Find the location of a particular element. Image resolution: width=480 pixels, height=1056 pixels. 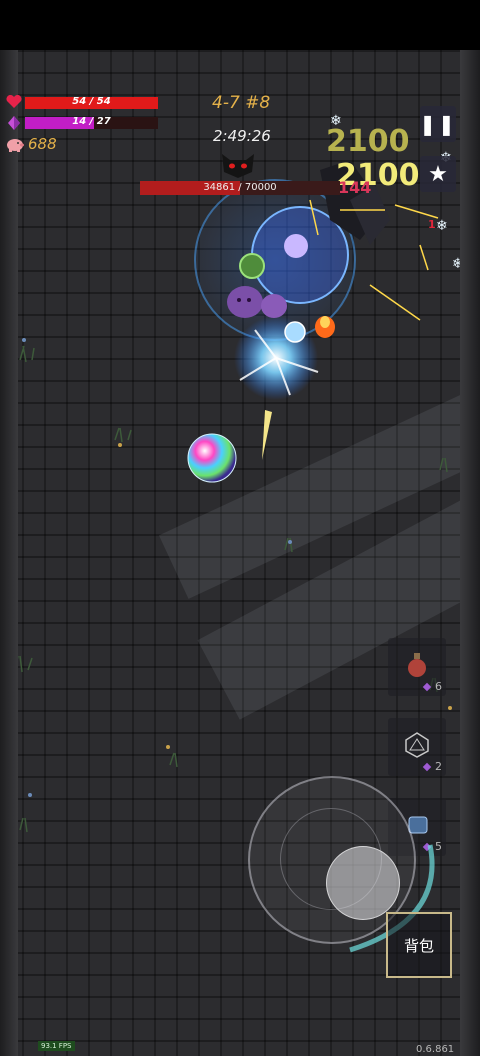

potion-icon is located at coordinates (417, 665).